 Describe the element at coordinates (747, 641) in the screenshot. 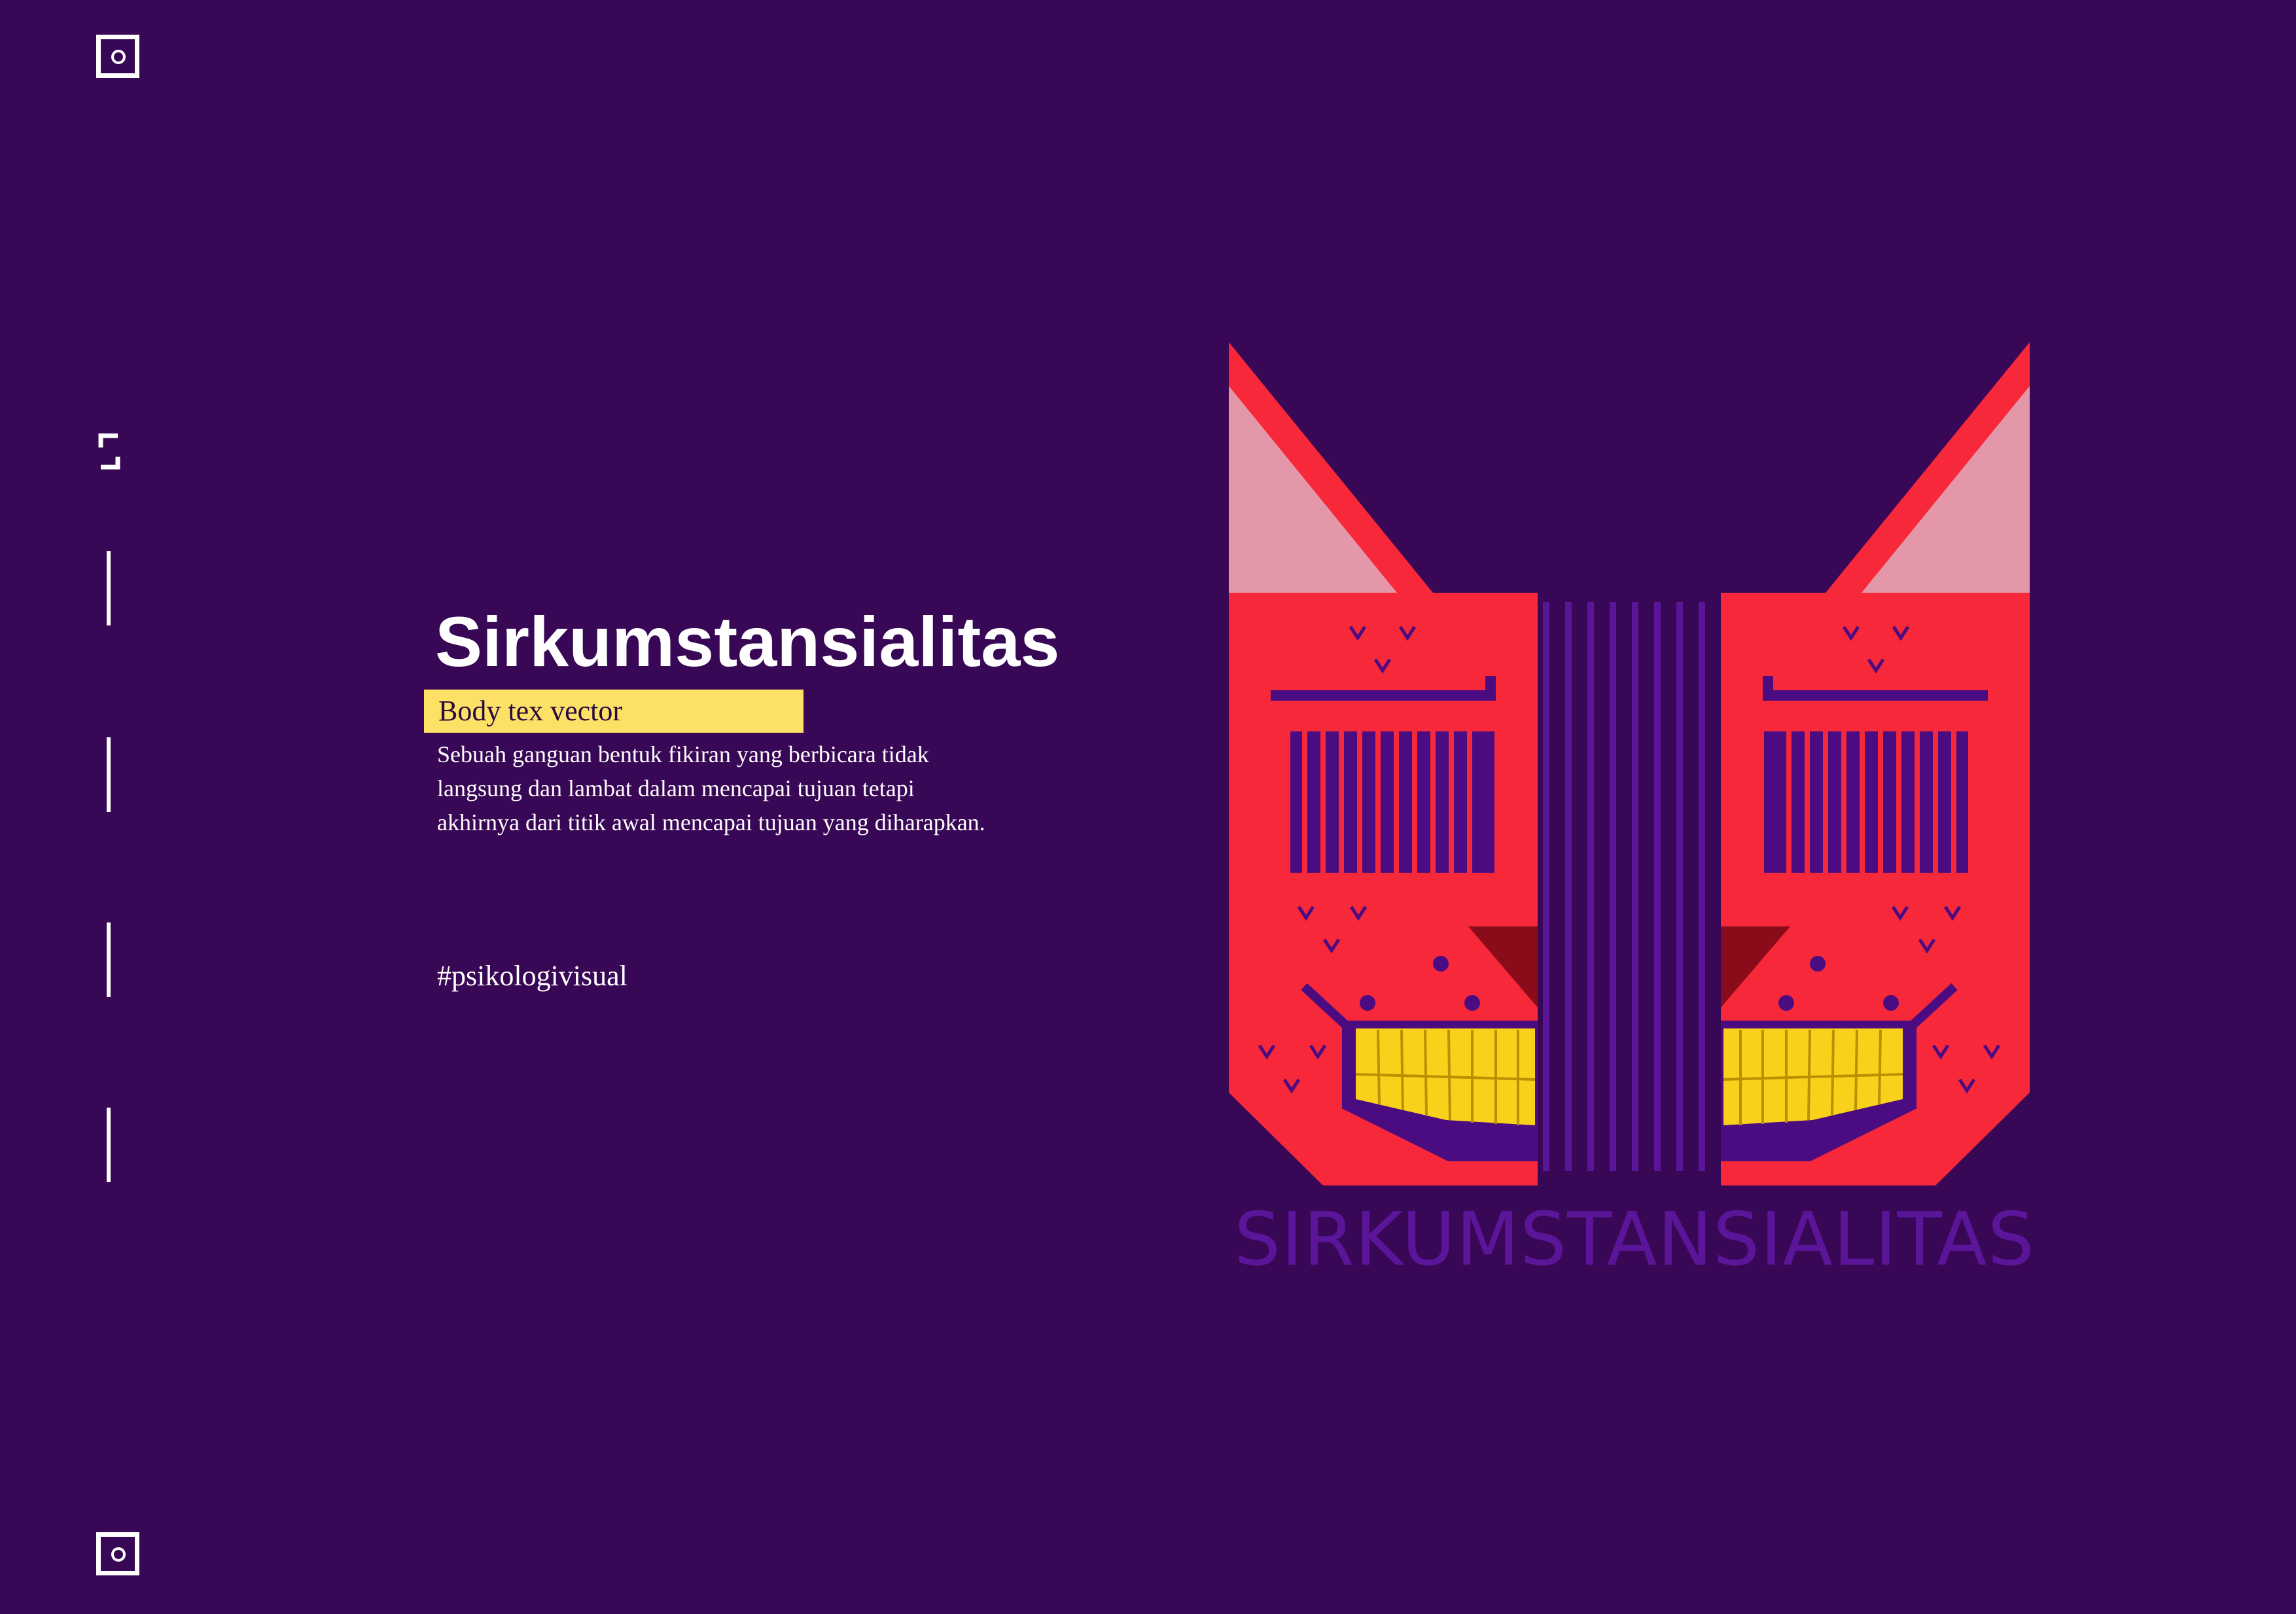

I see `page-title: Sirkumstansialitas` at that location.